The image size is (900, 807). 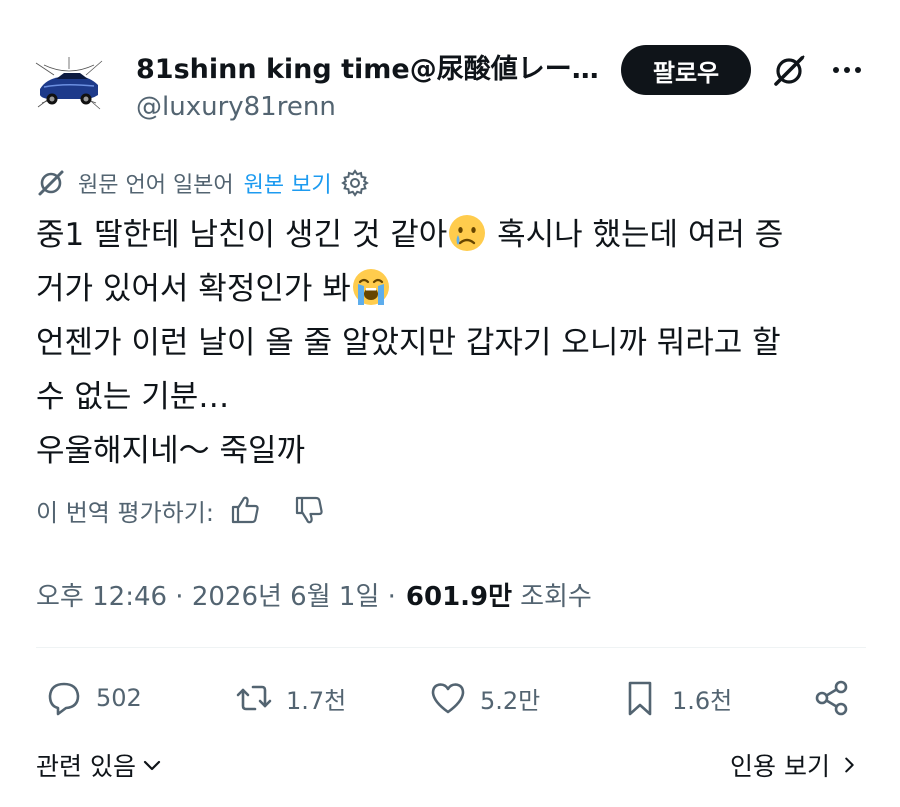 I want to click on tweet-meta: 오후 12:46 · 2026년 6월 1일 · 601.9만 조회수, so click(x=314, y=594).